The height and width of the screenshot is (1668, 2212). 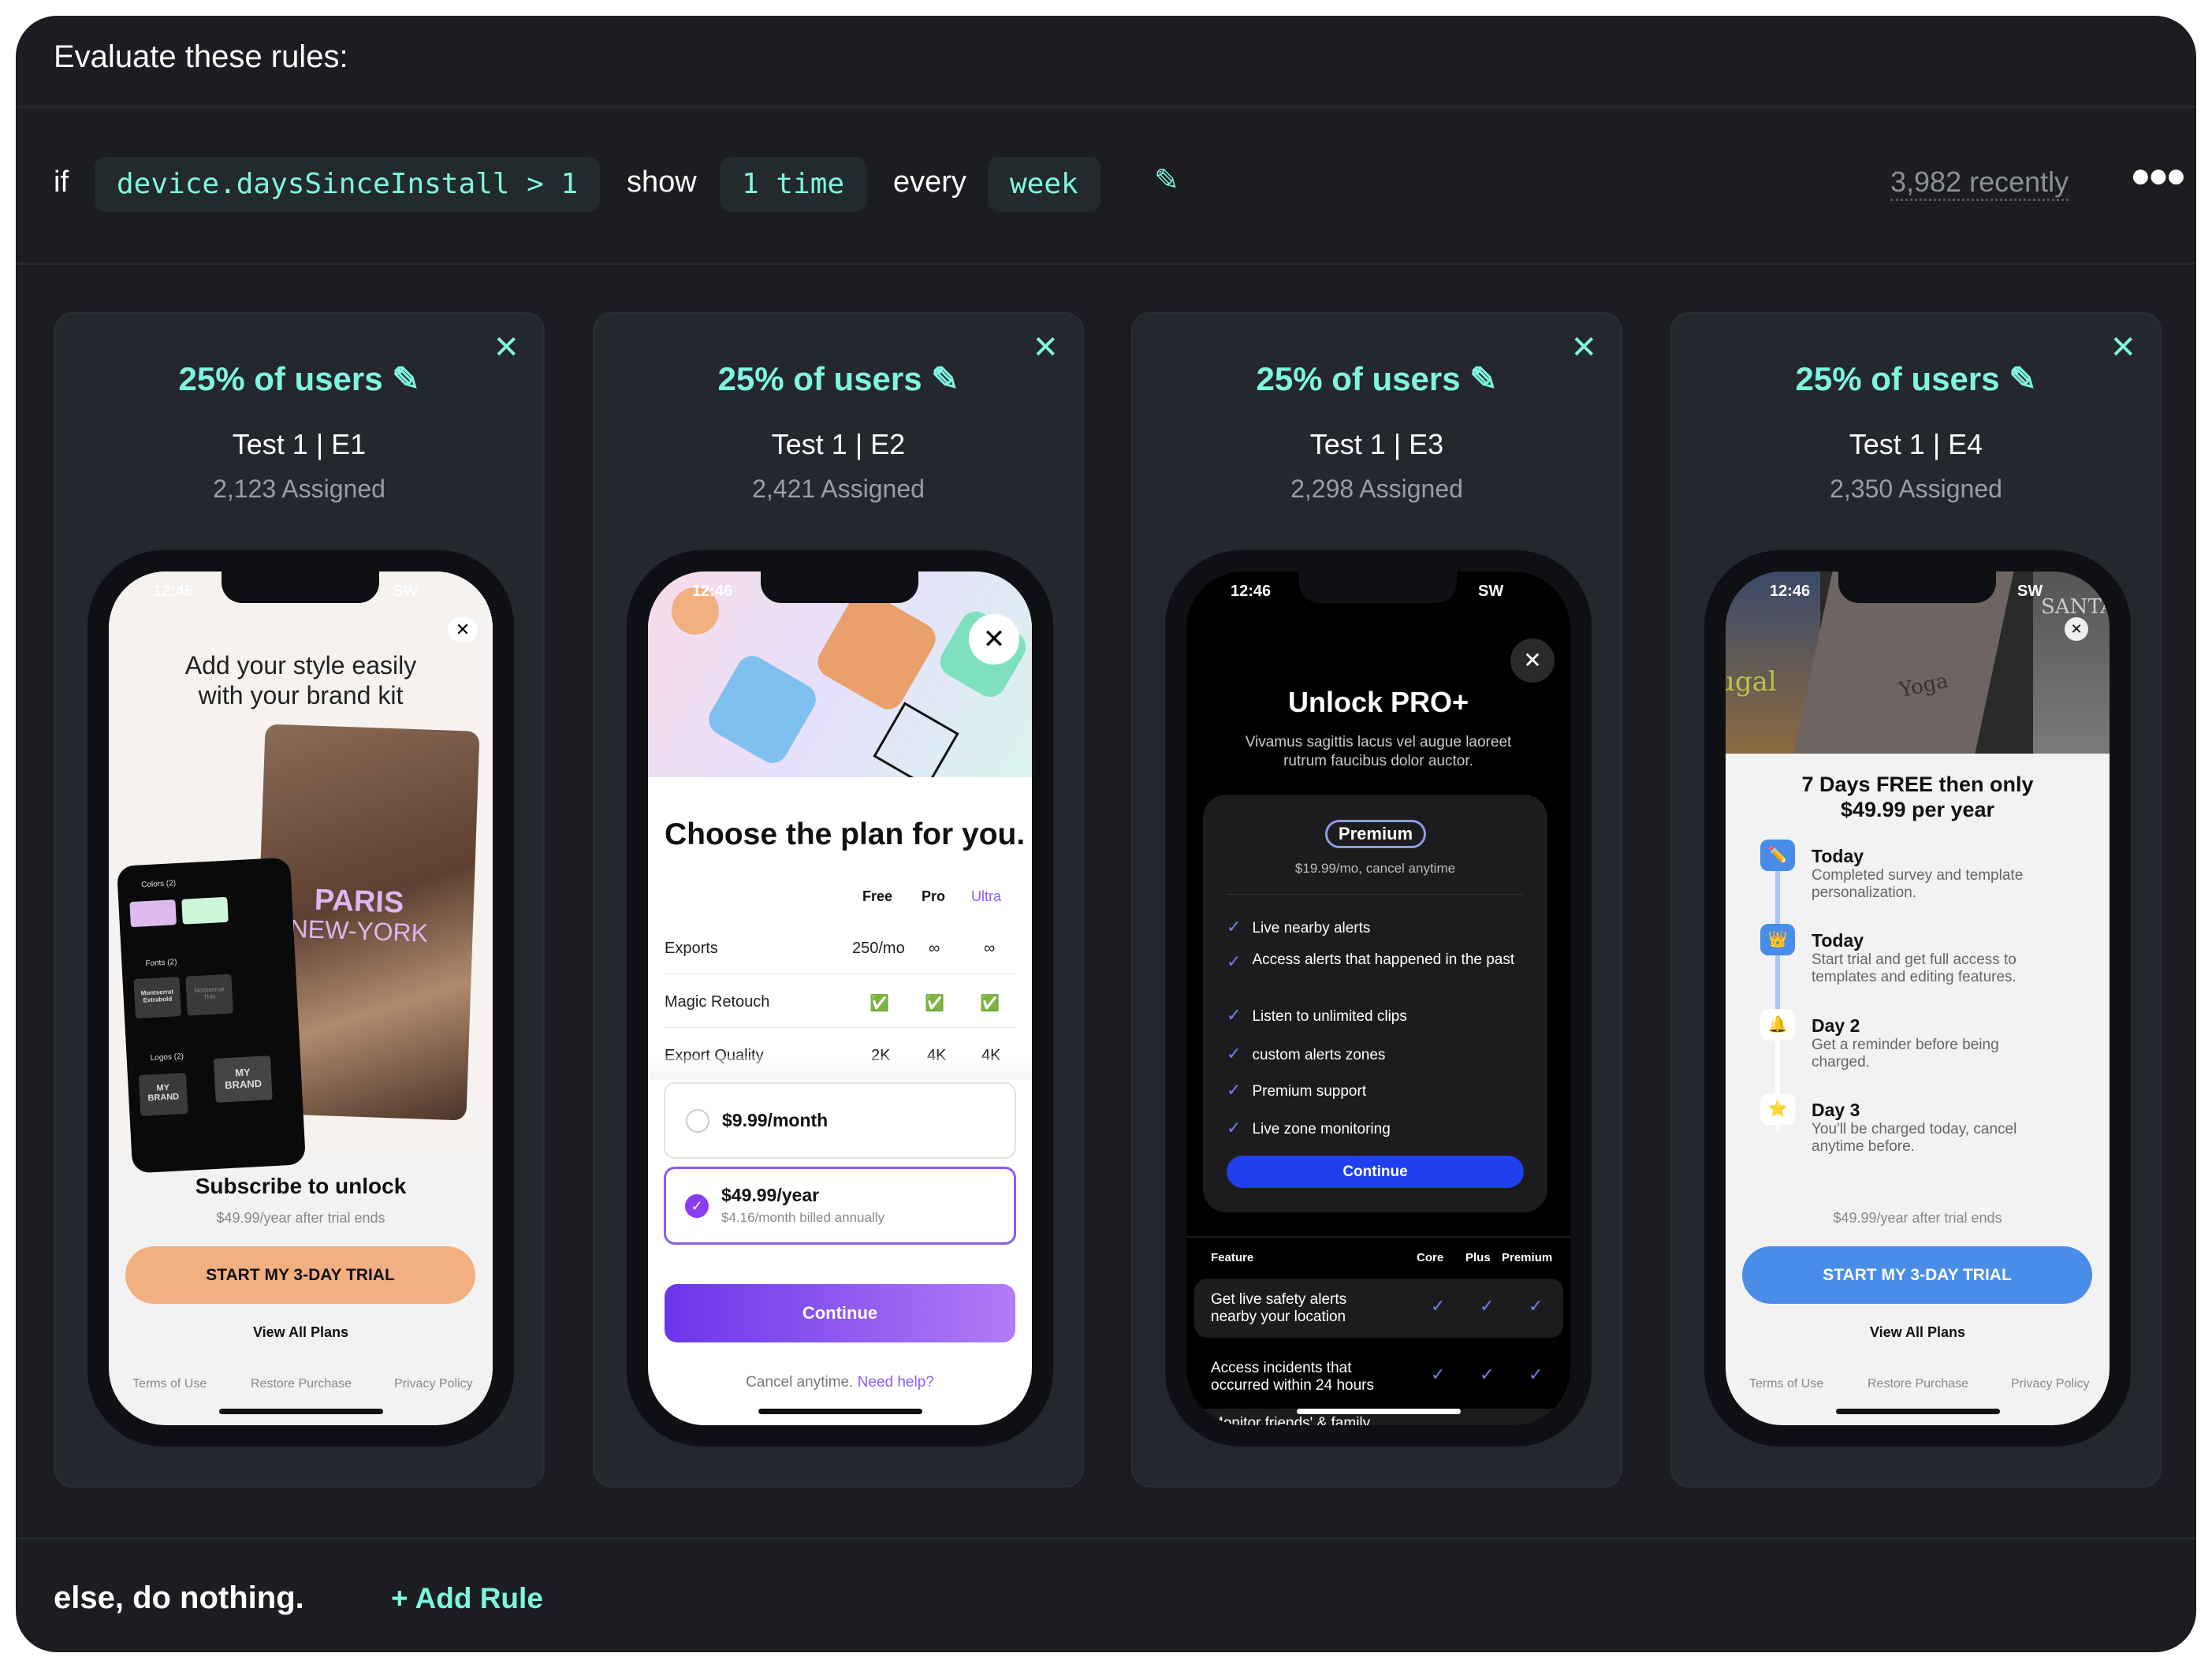 What do you see at coordinates (1376, 444) in the screenshot?
I see `variant-name: Test 1 | E3` at bounding box center [1376, 444].